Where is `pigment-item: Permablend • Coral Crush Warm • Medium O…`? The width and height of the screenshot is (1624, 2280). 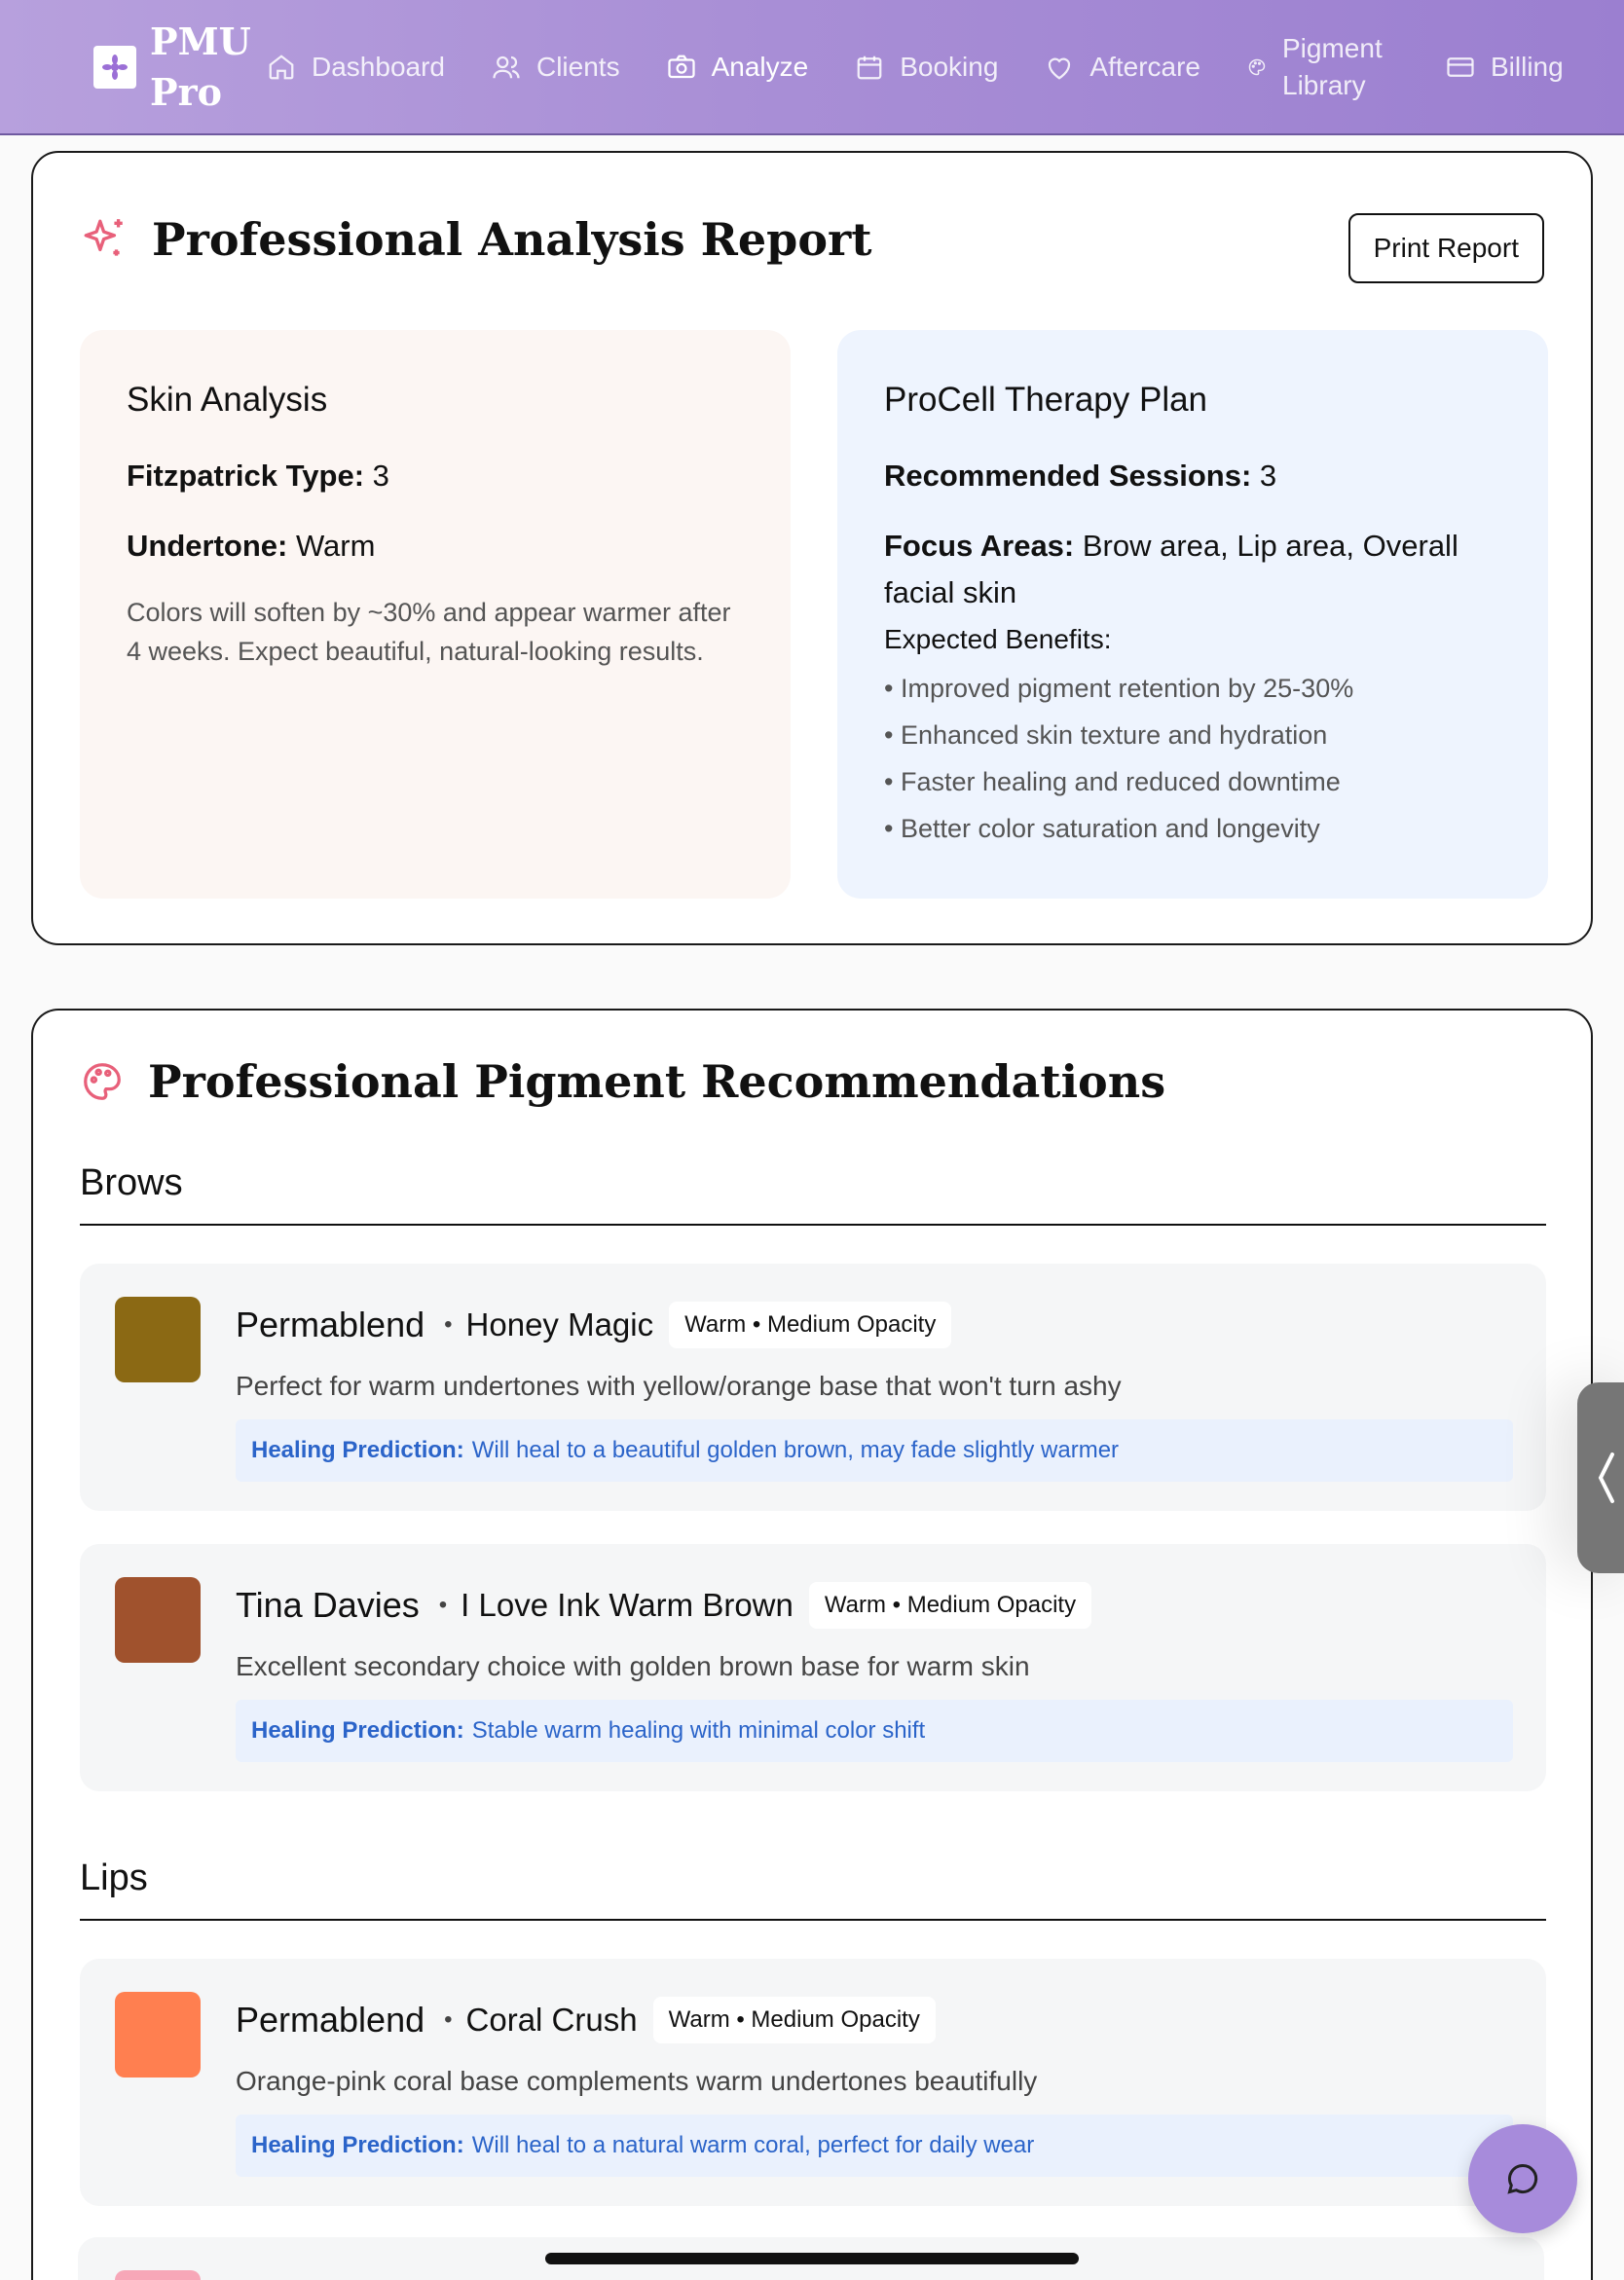 pigment-item: Permablend • Coral Crush Warm • Medium O… is located at coordinates (813, 2082).